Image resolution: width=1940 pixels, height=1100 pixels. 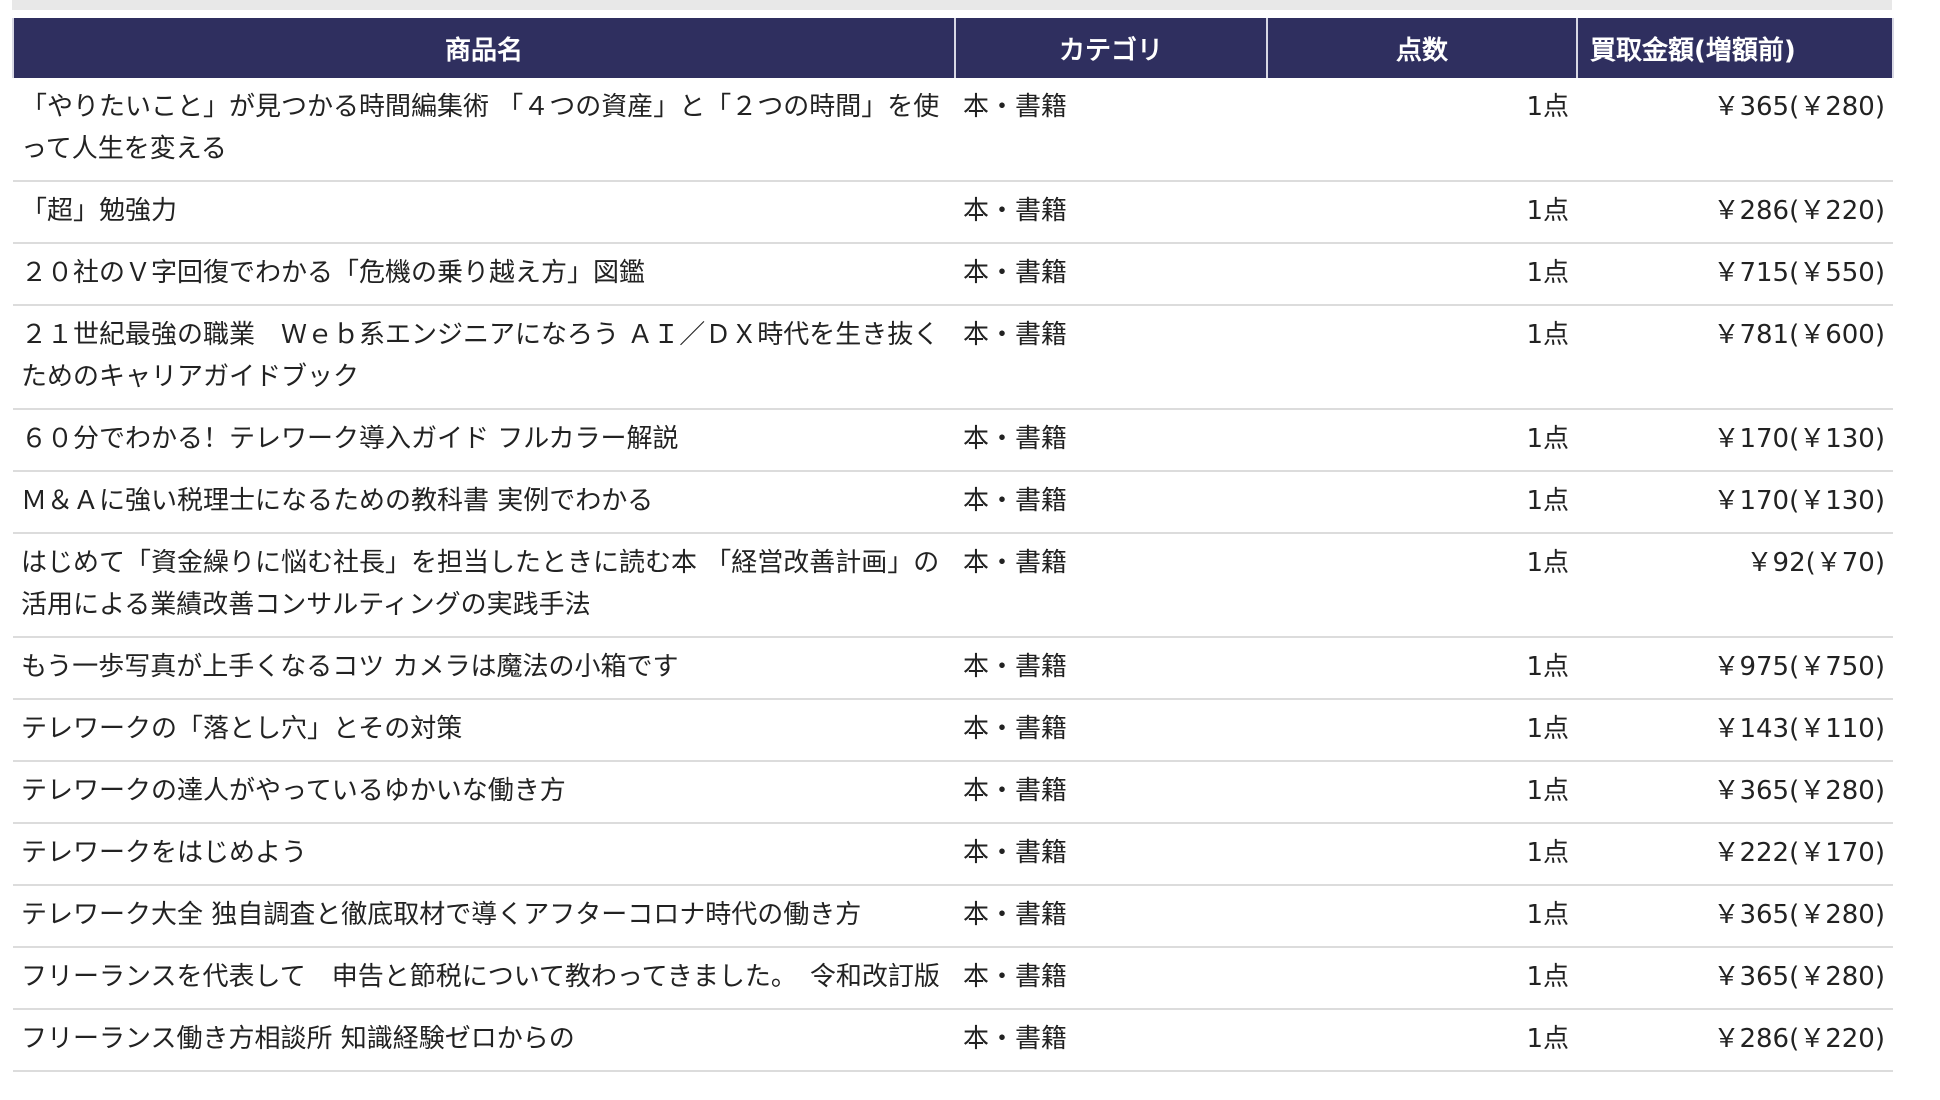 I want to click on amount-cell: ￥143(￥110), so click(x=1735, y=730).